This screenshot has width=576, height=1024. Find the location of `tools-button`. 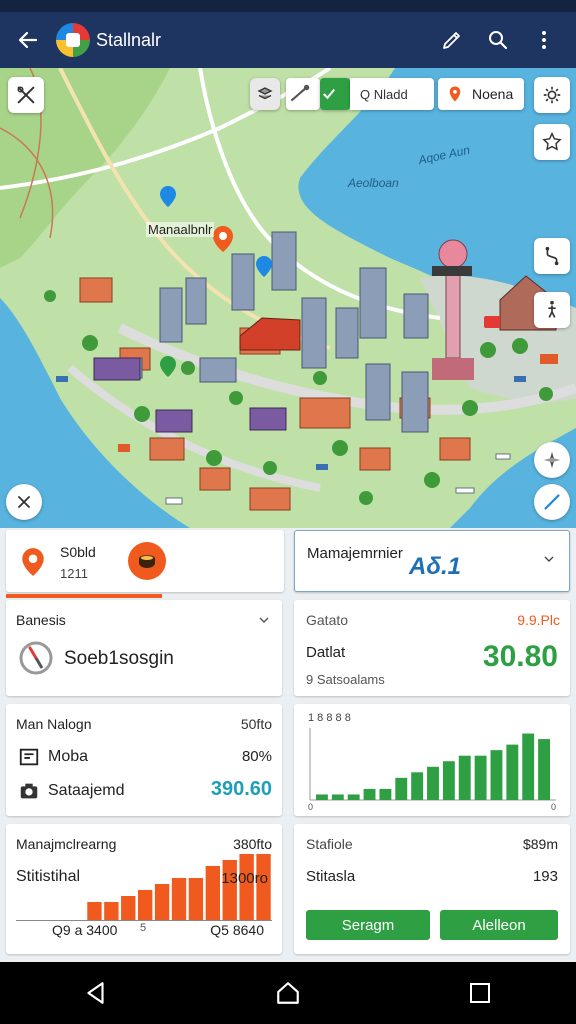

tools-button is located at coordinates (26, 95).